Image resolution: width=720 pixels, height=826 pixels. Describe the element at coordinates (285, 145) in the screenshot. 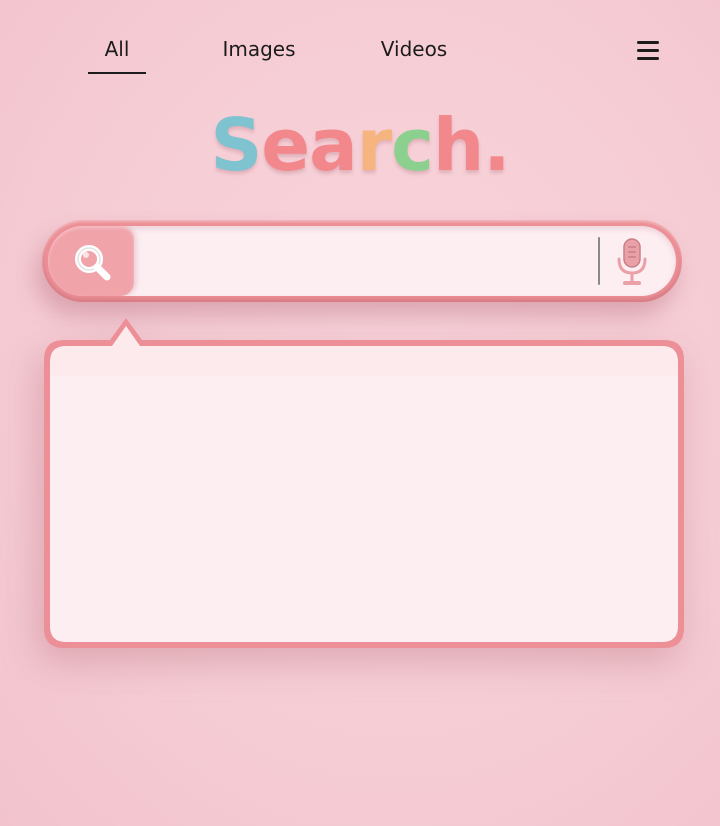

I see `logo-letter: e` at that location.